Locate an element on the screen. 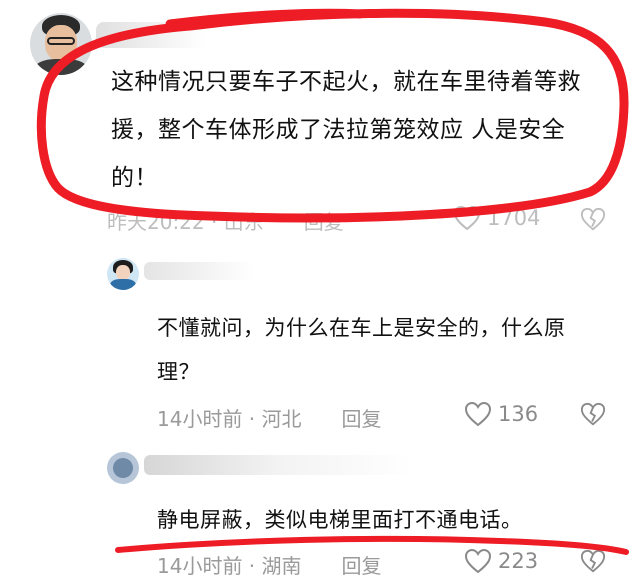  like-count: 223 is located at coordinates (518, 561).